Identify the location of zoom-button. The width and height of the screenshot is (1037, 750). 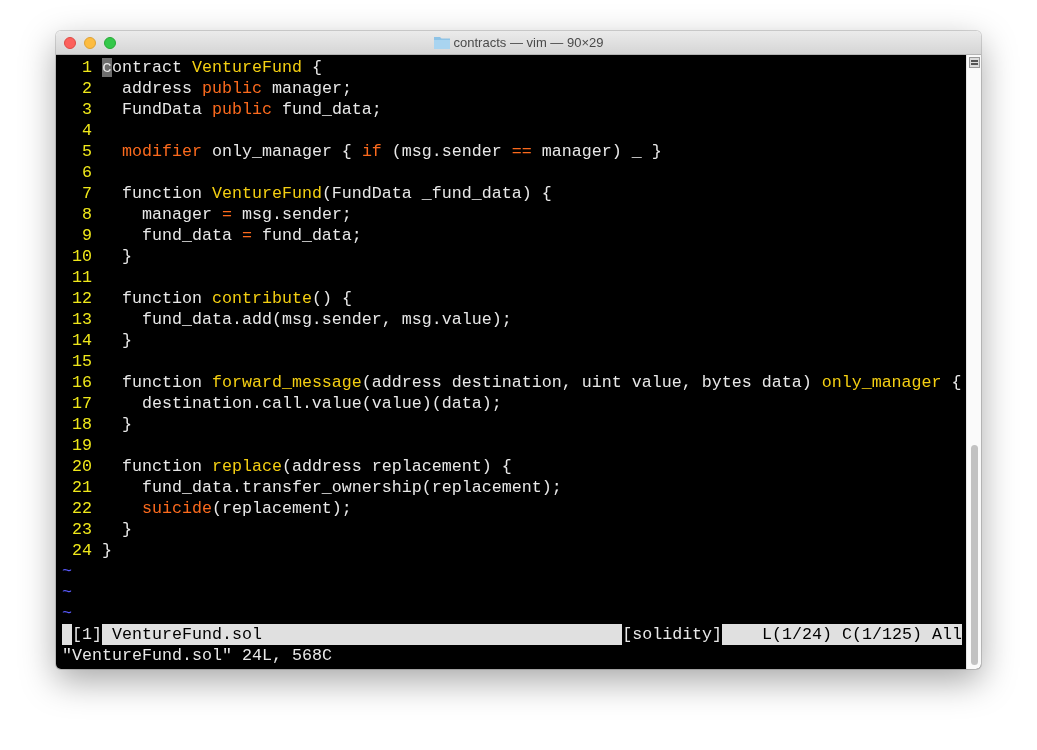
(110, 42).